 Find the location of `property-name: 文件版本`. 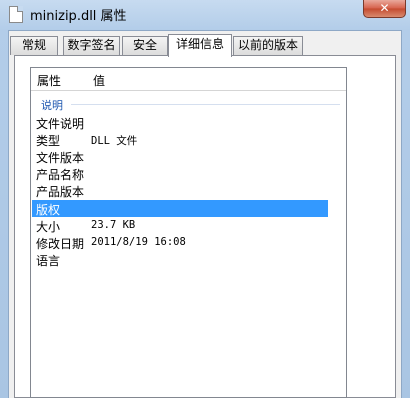

property-name: 文件版本 is located at coordinates (60, 158).